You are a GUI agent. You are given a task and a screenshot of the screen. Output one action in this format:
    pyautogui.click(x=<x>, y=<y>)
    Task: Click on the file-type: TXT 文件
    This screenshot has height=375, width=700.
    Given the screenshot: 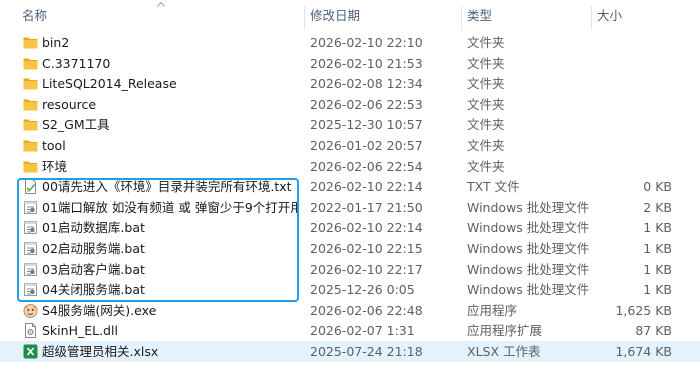 What is the action you would take?
    pyautogui.click(x=493, y=187)
    